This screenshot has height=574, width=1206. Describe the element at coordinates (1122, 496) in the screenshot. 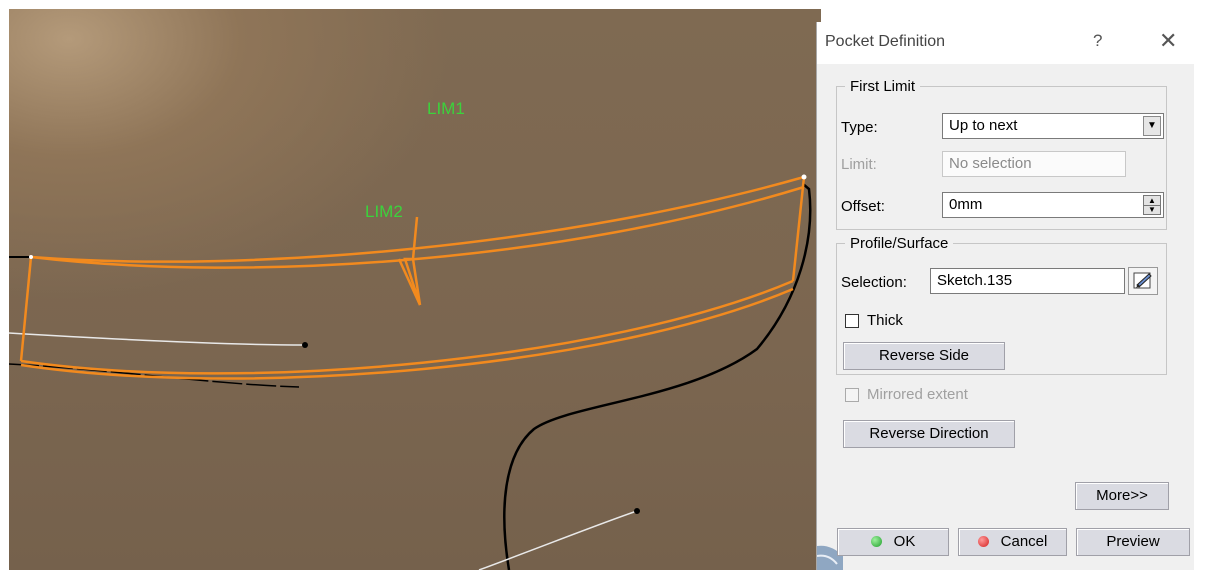

I see `more-button: More>>` at that location.